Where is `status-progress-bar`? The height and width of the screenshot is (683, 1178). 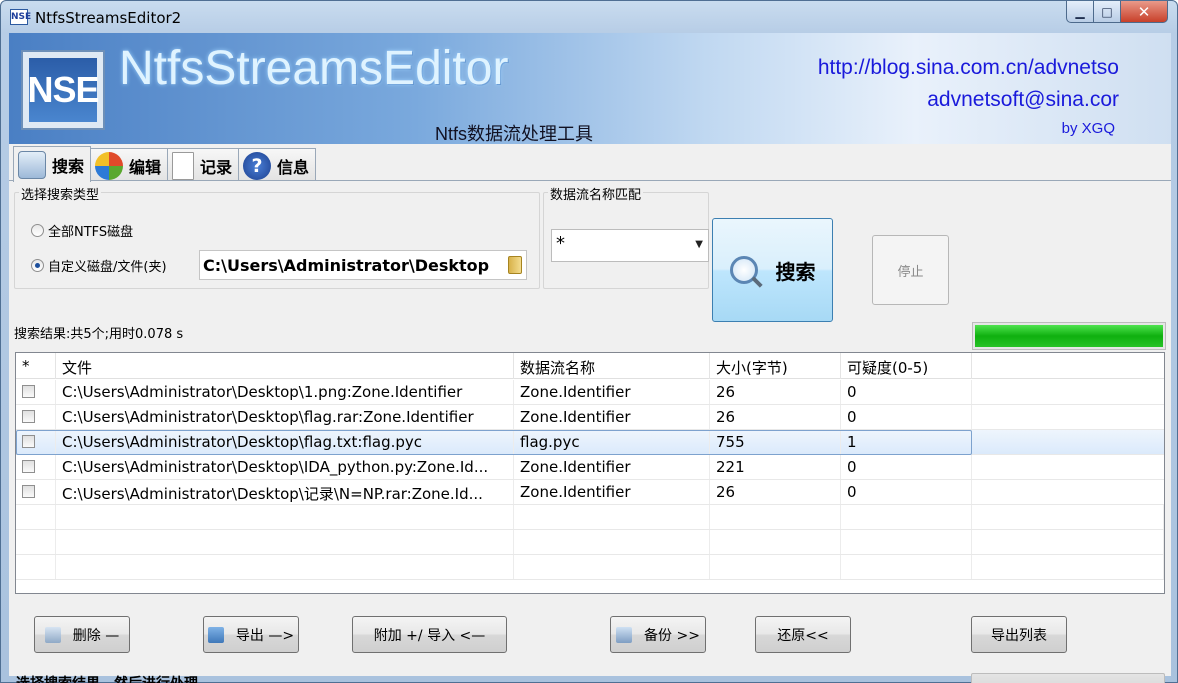
status-progress-bar is located at coordinates (1068, 678).